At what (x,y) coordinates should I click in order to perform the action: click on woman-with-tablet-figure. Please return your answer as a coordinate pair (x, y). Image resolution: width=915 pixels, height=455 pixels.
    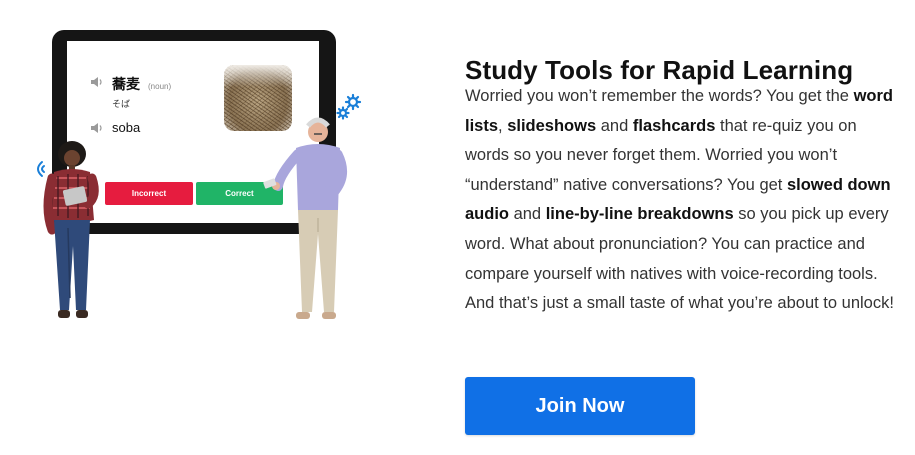
    Looking at the image, I should click on (71, 229).